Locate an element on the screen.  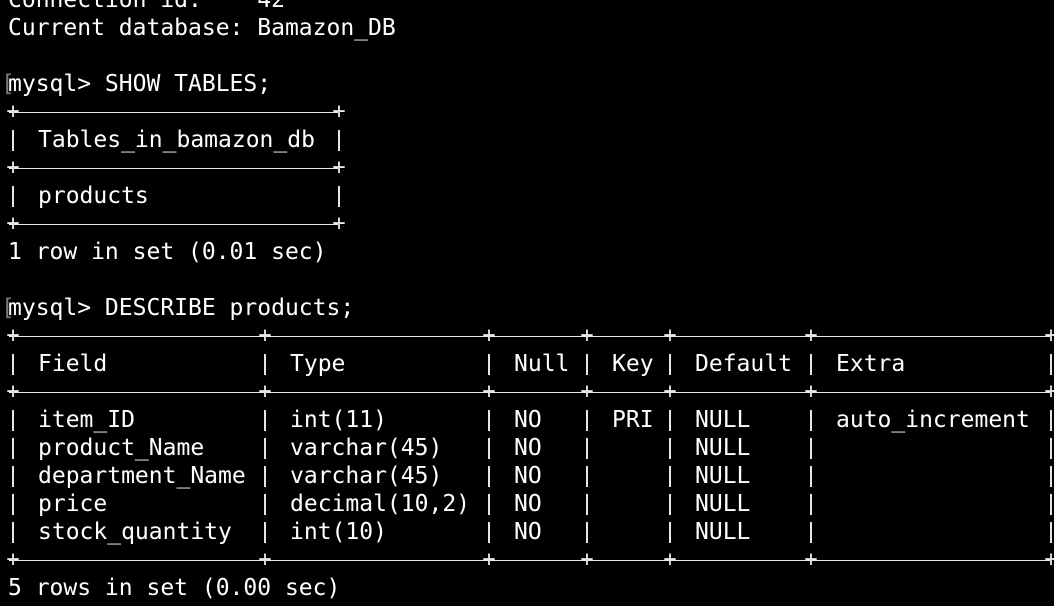
table-row-cell: int(10) is located at coordinates (338, 532).